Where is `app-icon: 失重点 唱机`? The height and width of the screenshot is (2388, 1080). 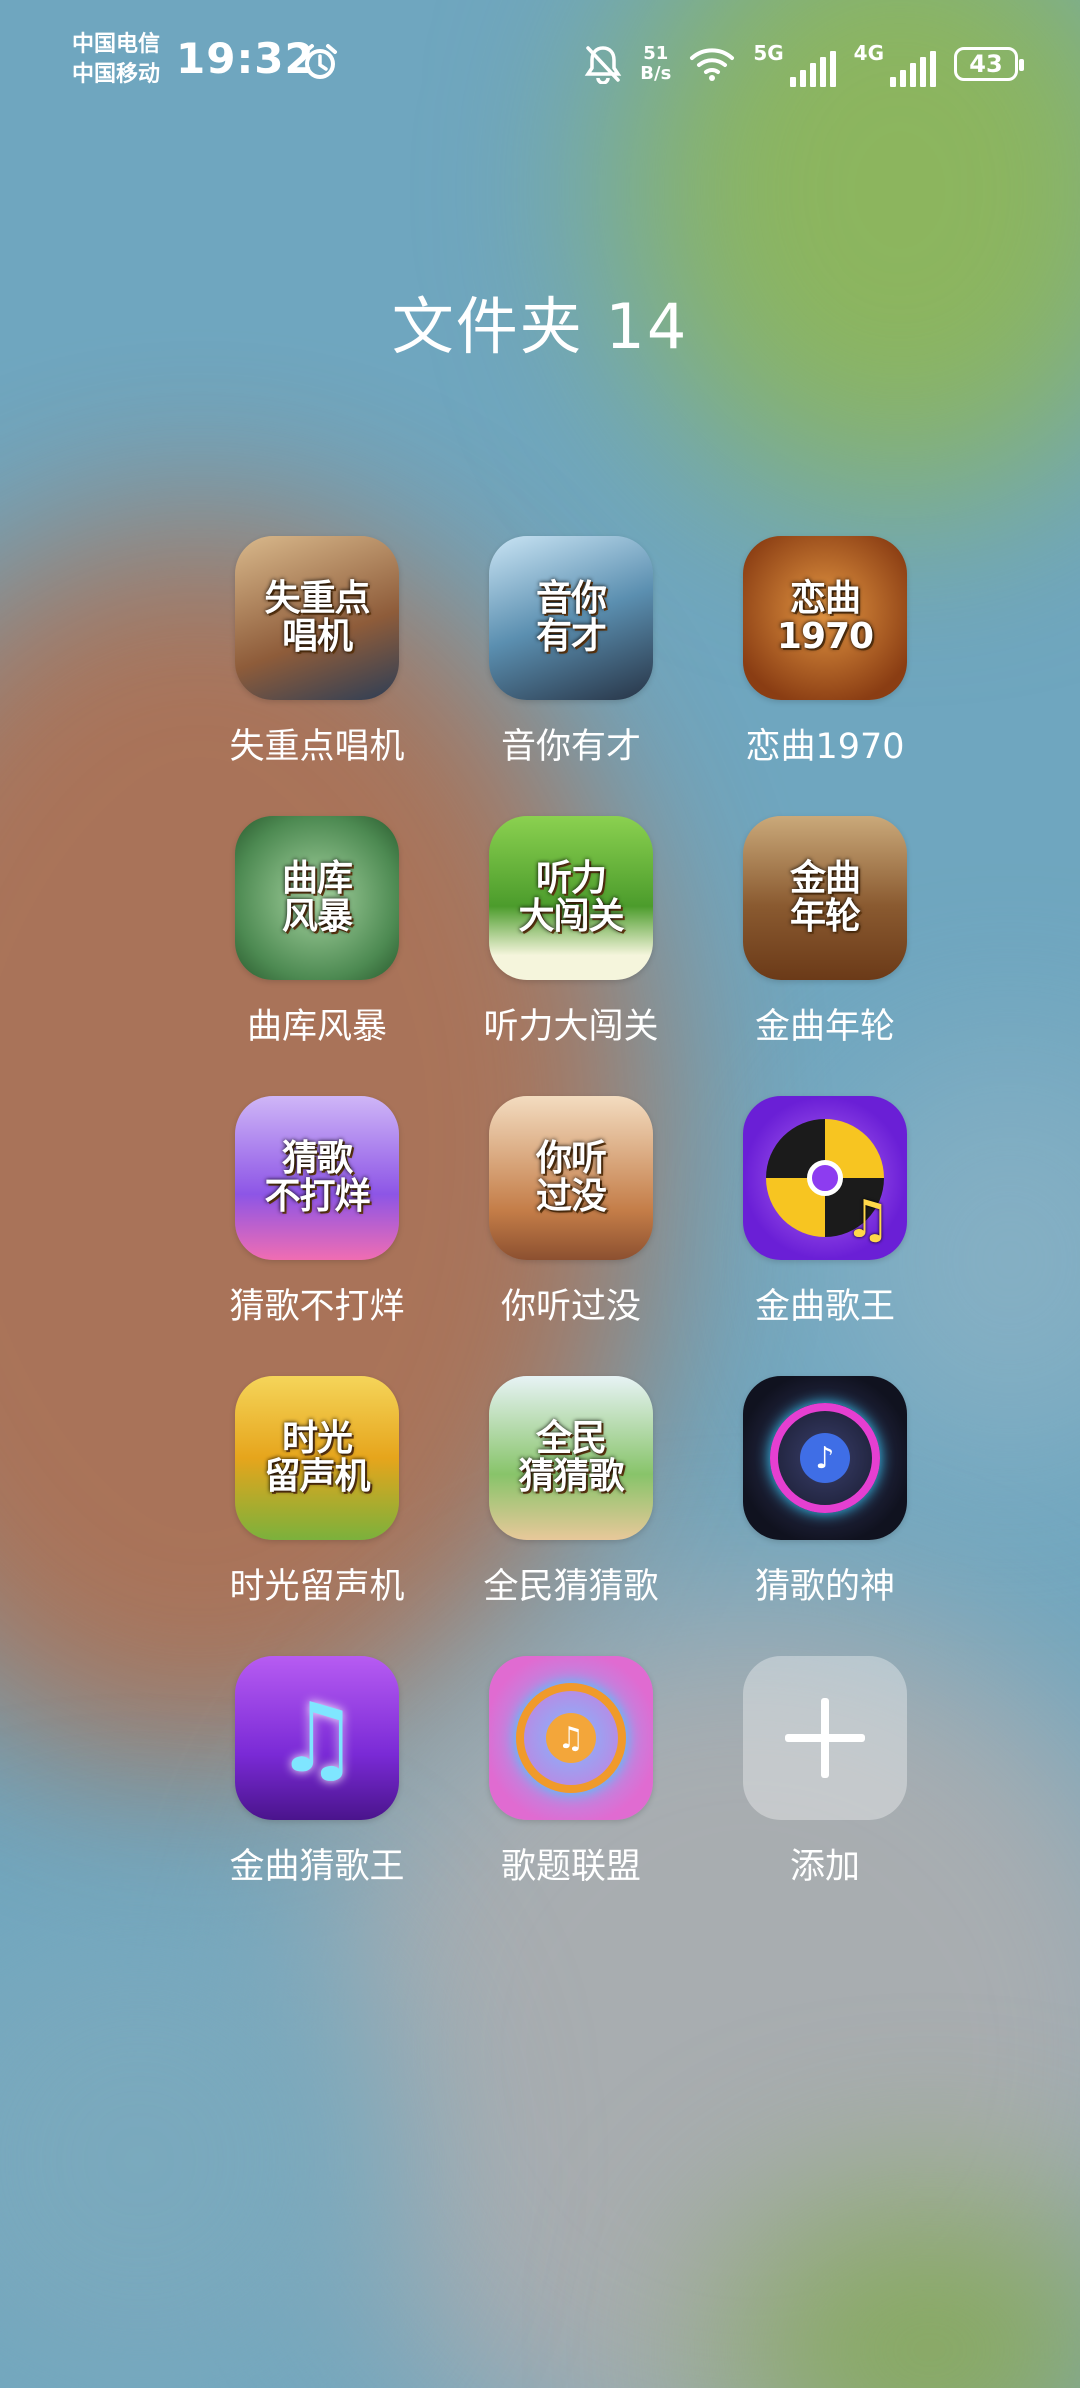 app-icon: 失重点 唱机 is located at coordinates (317, 618).